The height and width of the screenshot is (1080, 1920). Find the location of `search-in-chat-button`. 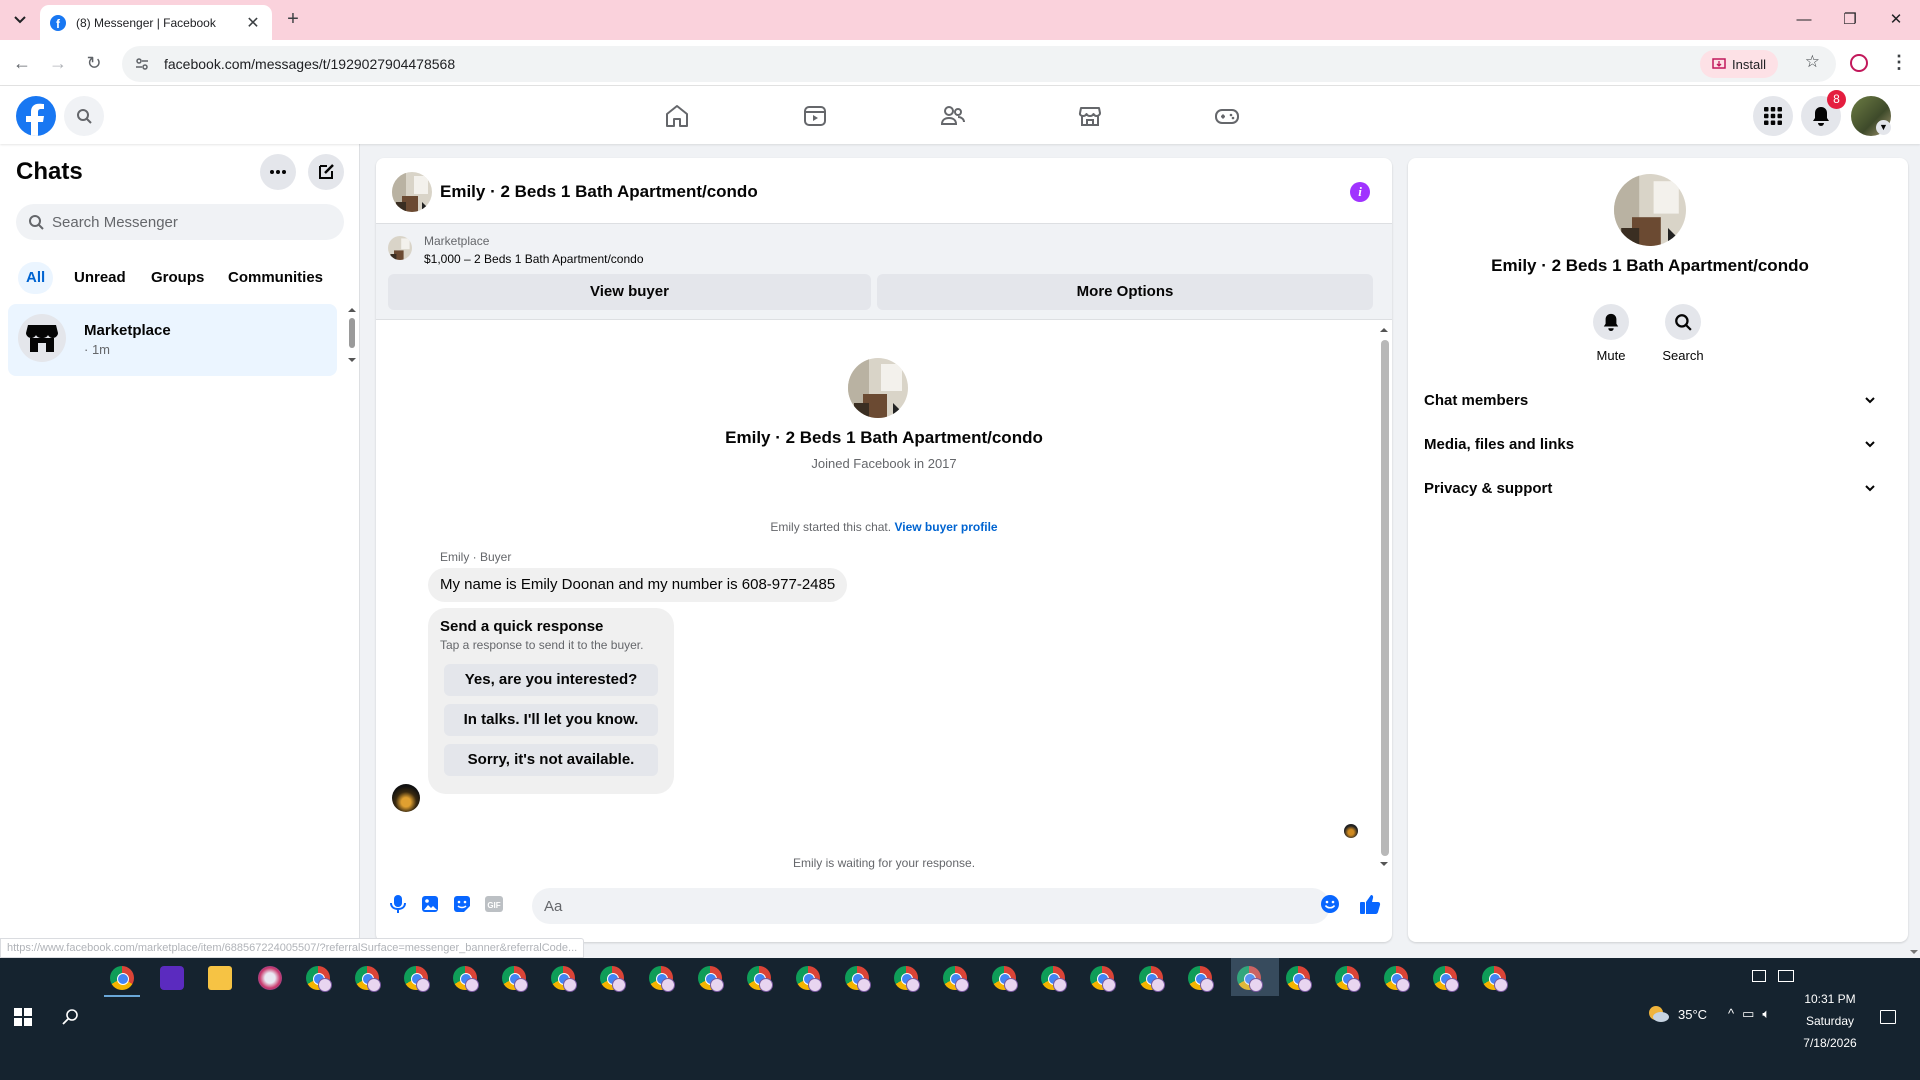

search-in-chat-button is located at coordinates (1683, 322).